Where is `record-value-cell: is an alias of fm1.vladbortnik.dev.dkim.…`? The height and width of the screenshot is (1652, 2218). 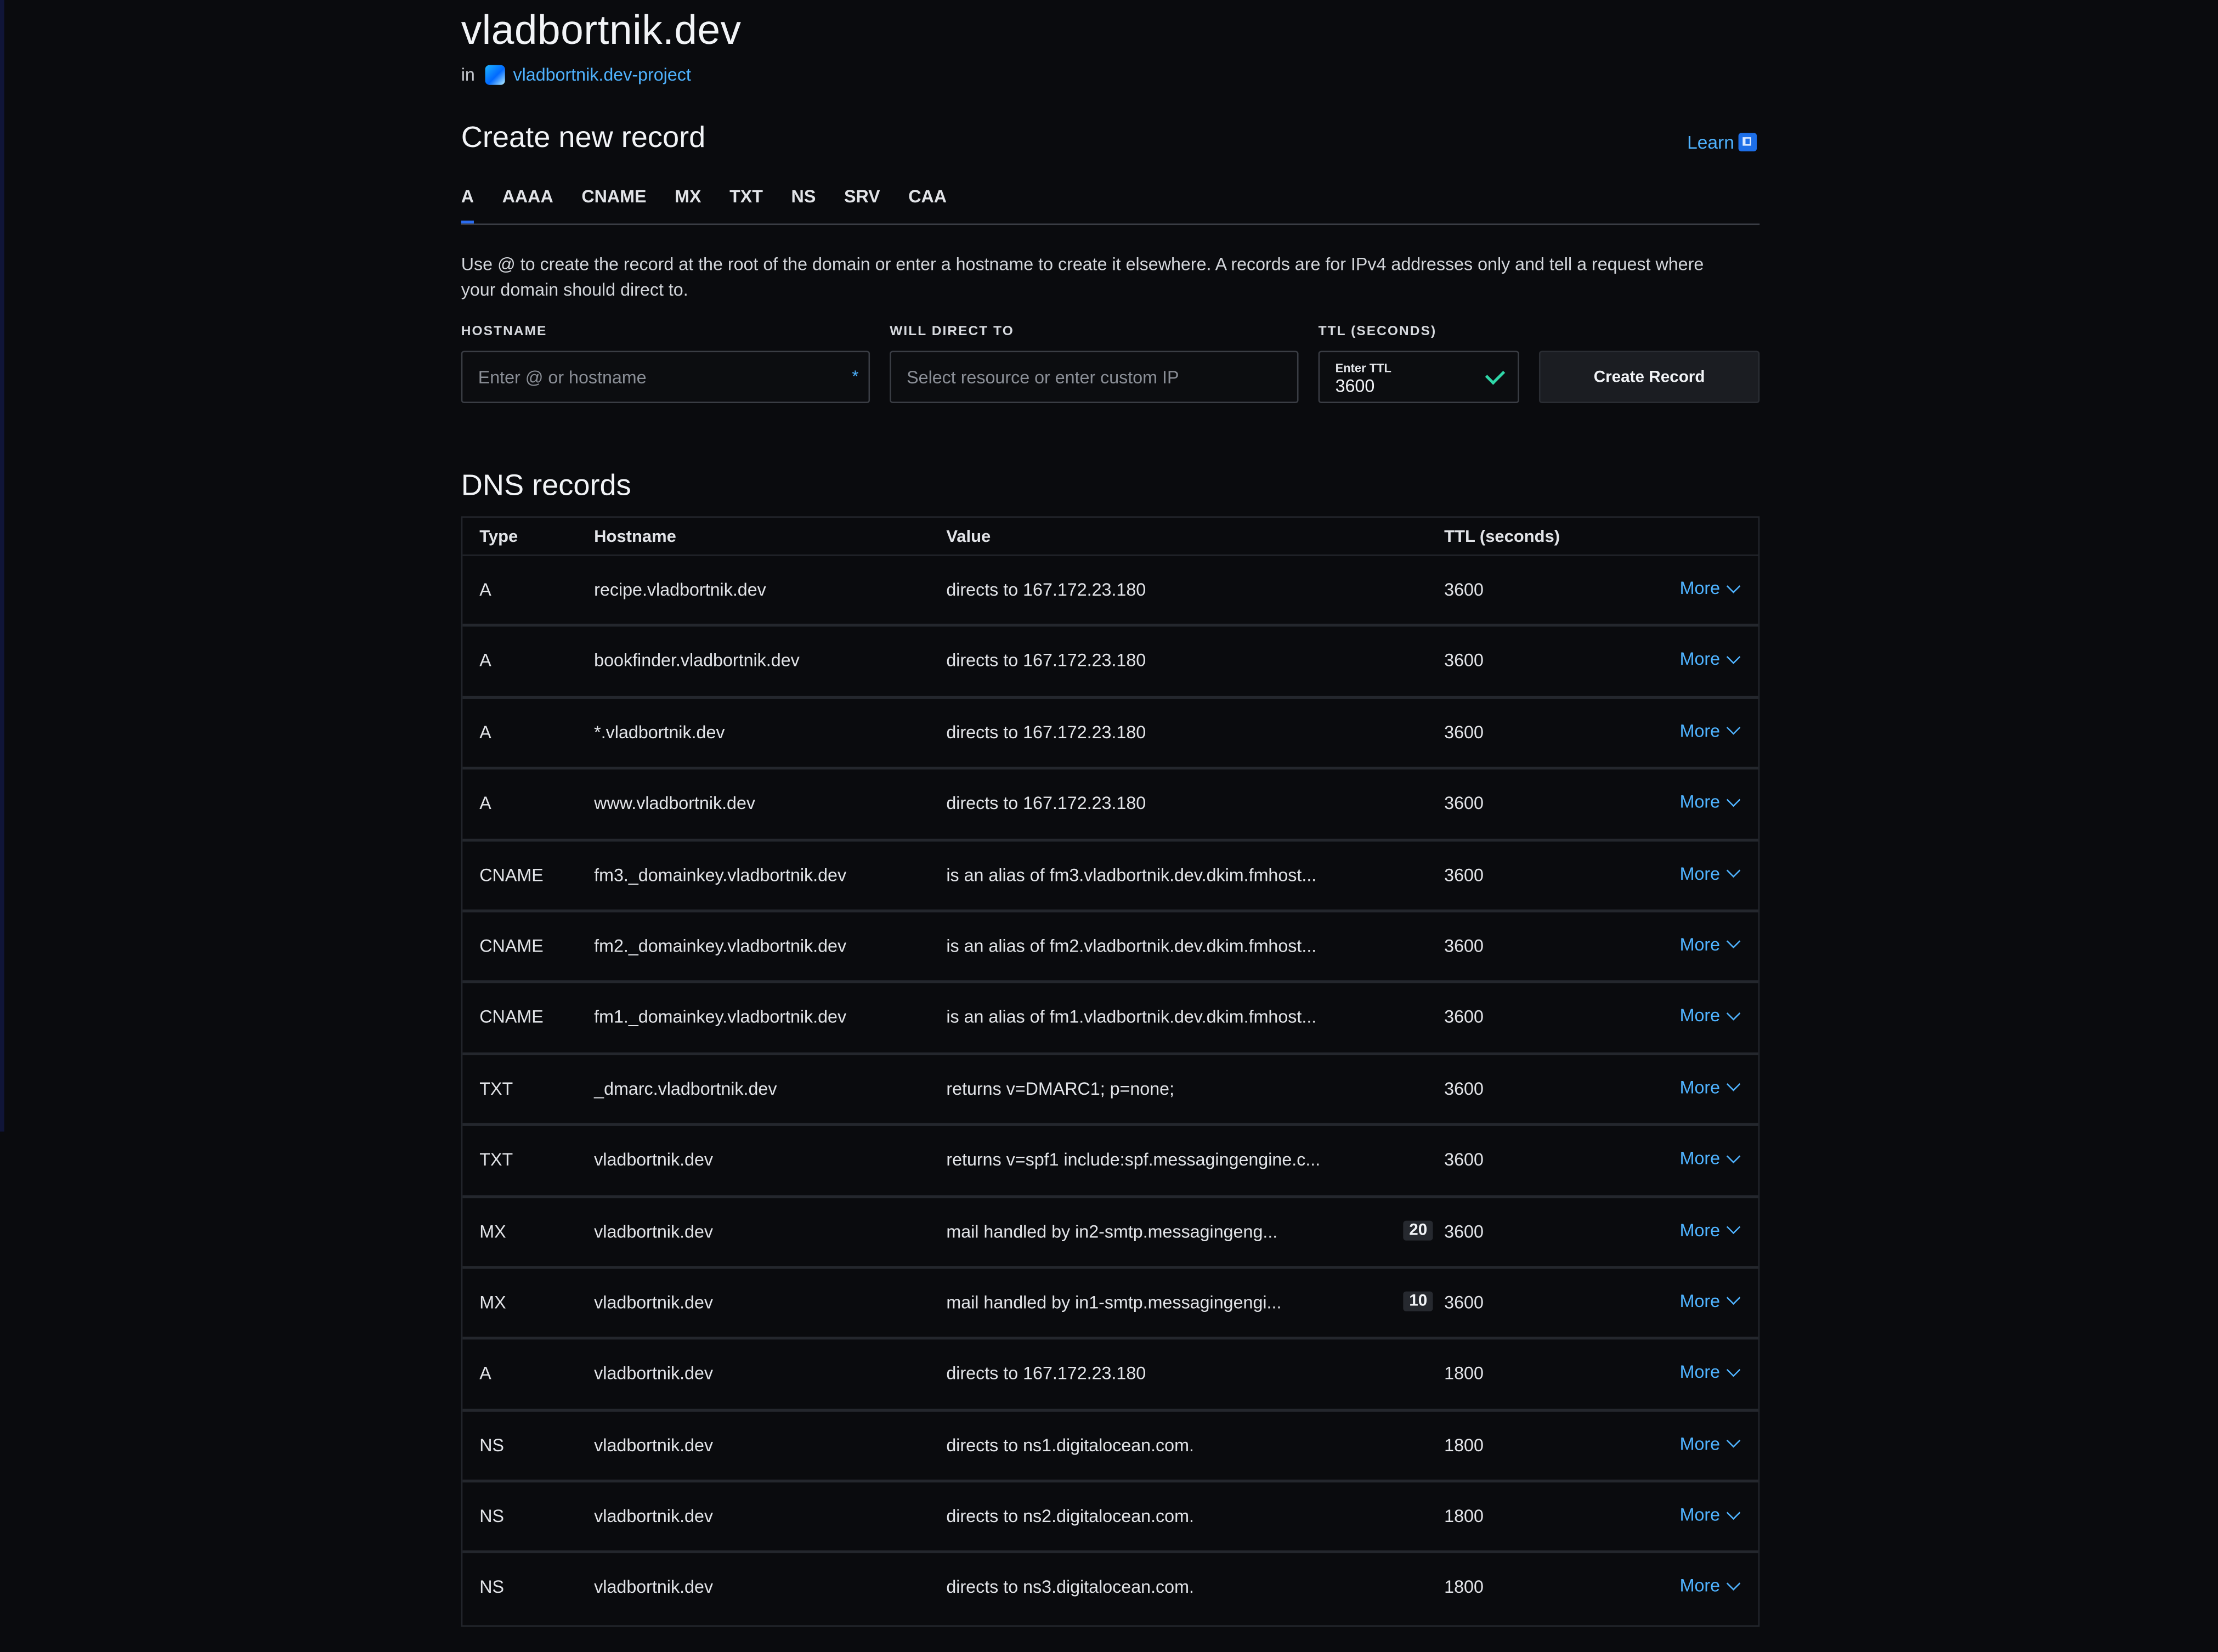
record-value-cell: is an alias of fm1.vladbortnik.dev.dkim.… is located at coordinates (1131, 1018).